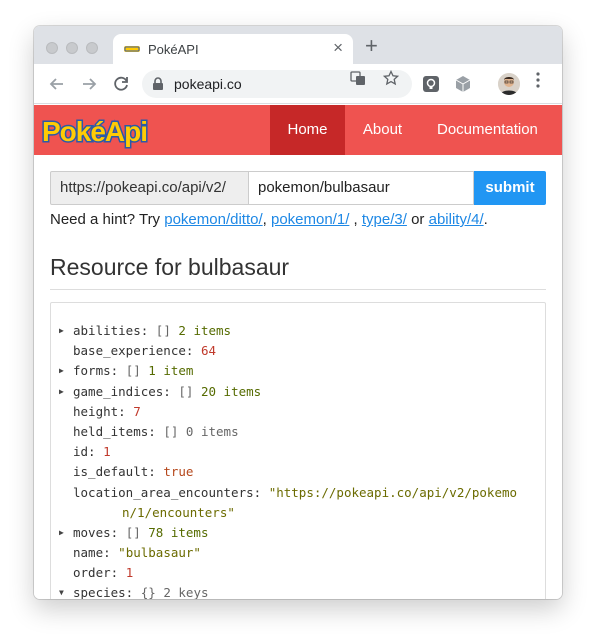 This screenshot has height=641, width=596. What do you see at coordinates (431, 84) in the screenshot?
I see `extension-icon` at bounding box center [431, 84].